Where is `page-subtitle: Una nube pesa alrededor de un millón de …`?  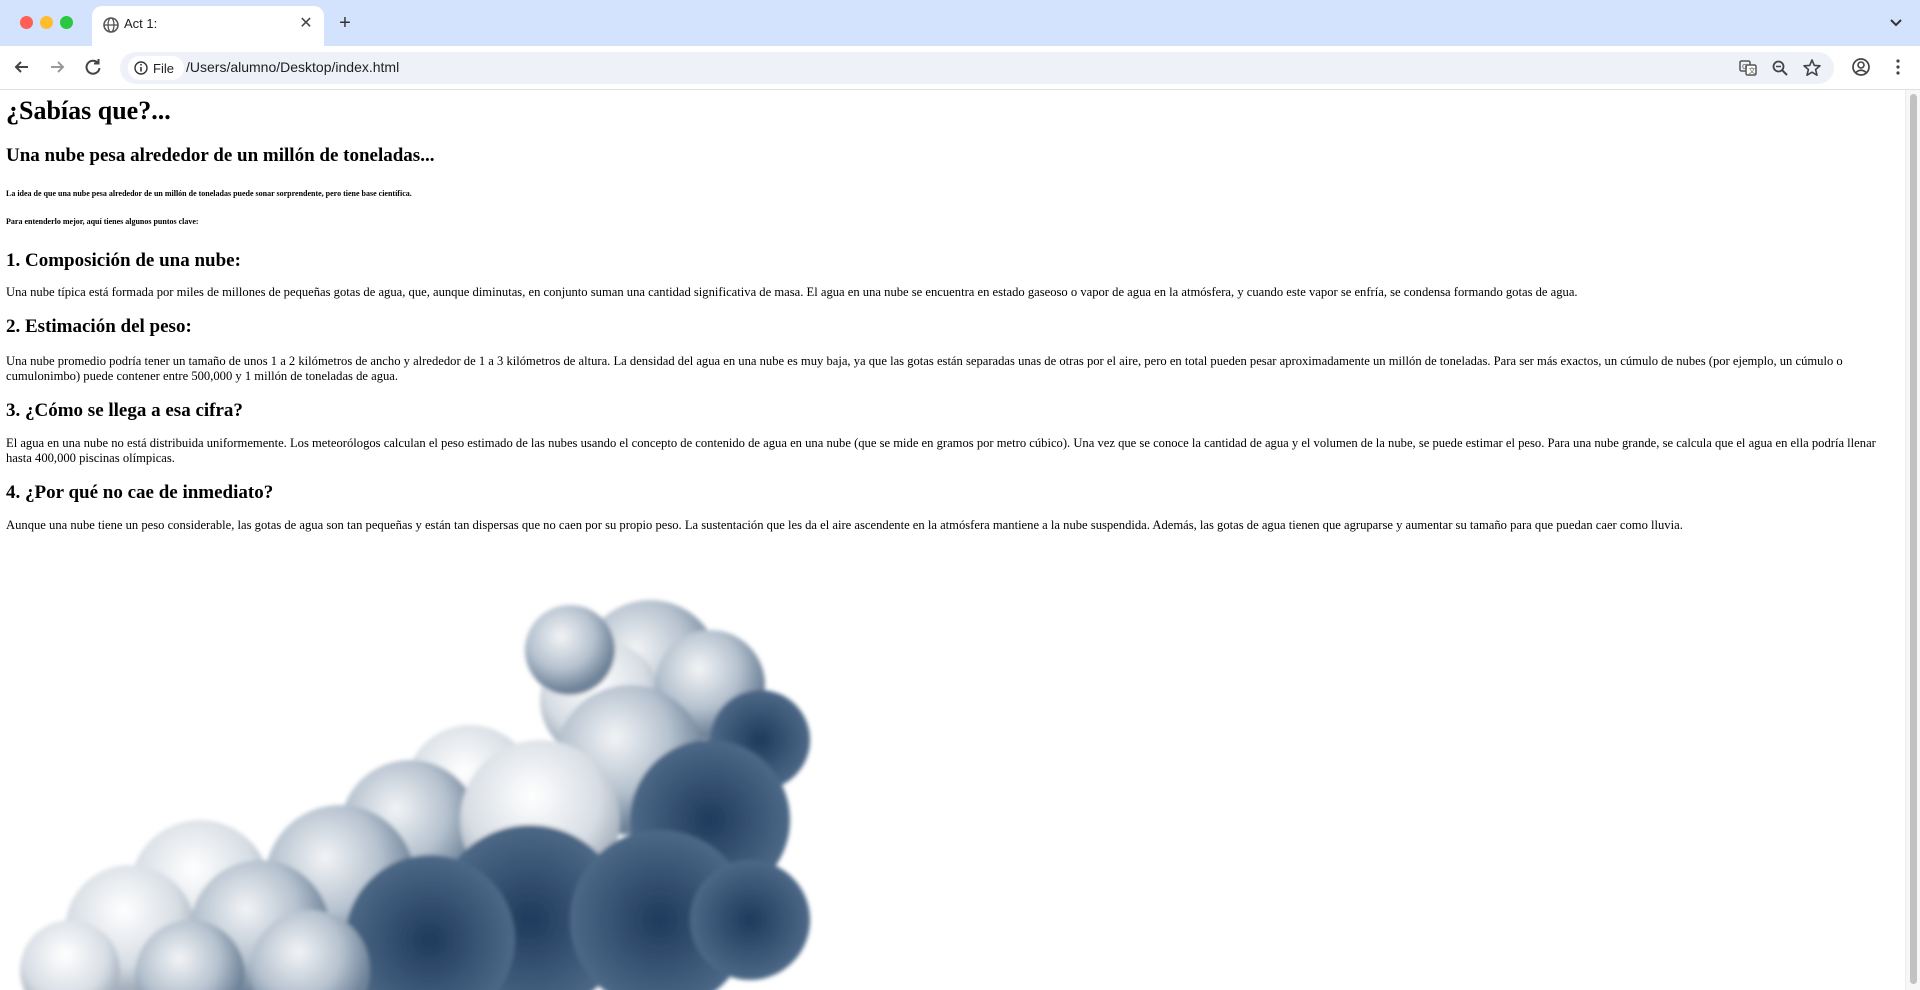 page-subtitle: Una nube pesa alrededor de un millón de … is located at coordinates (220, 155).